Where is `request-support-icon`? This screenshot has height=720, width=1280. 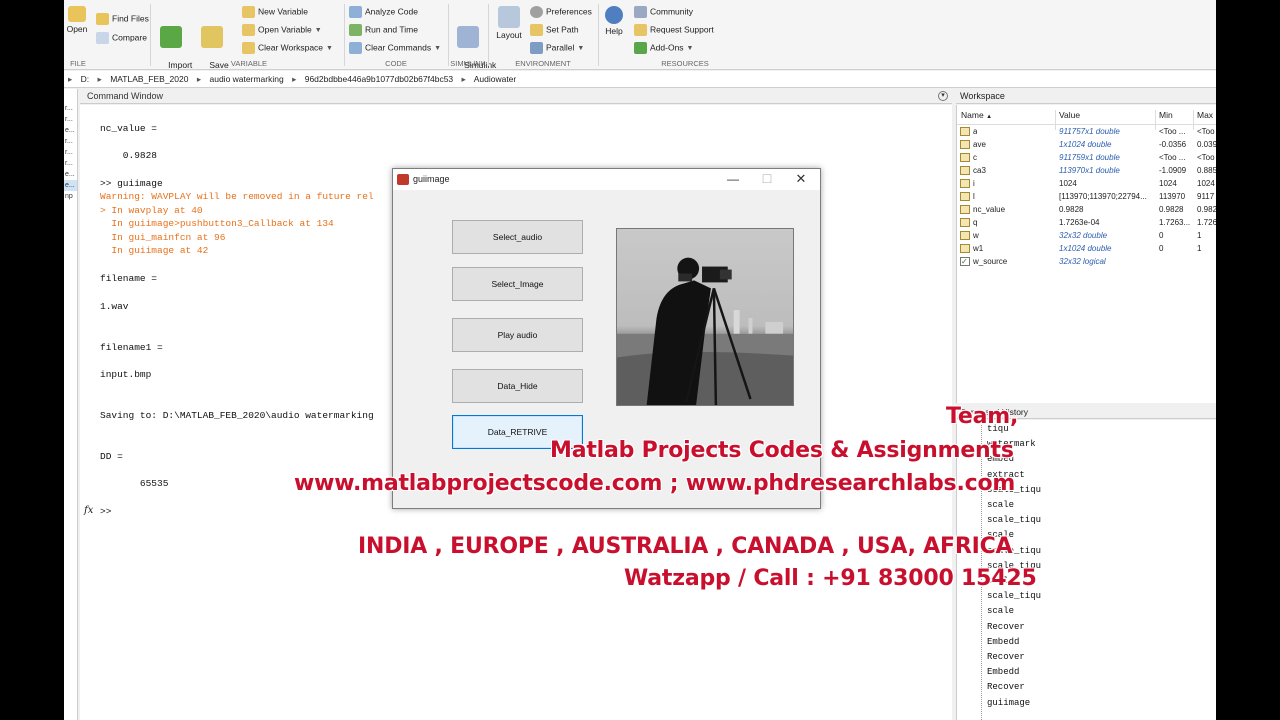 request-support-icon is located at coordinates (640, 30).